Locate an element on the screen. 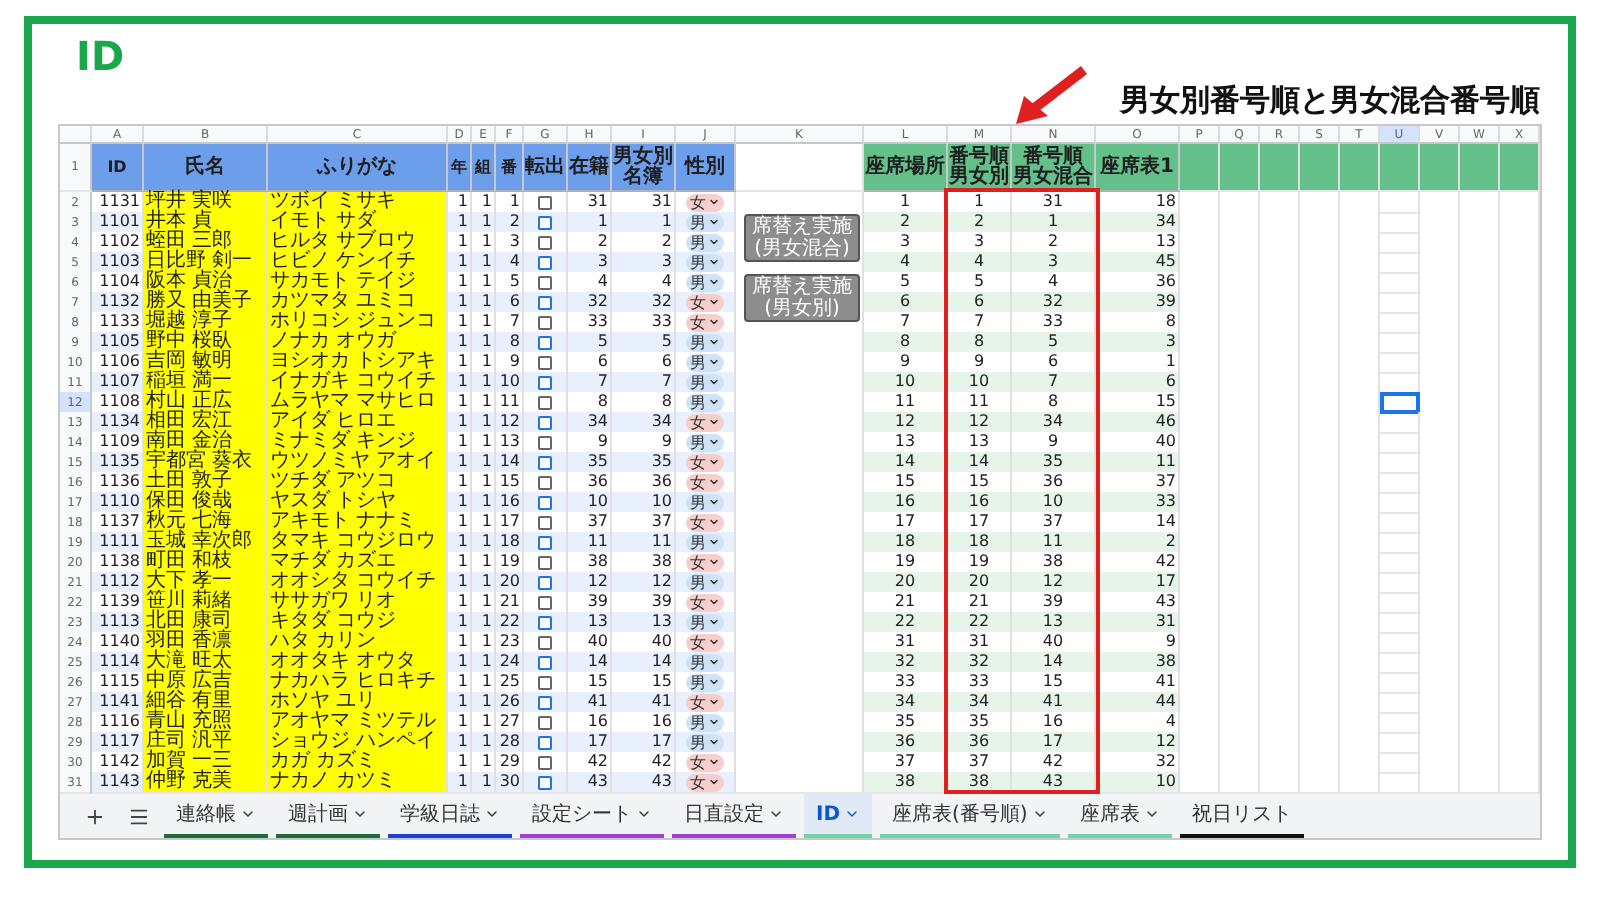 The width and height of the screenshot is (1600, 900). sheet-tab: 設定シート is located at coordinates (592, 816).